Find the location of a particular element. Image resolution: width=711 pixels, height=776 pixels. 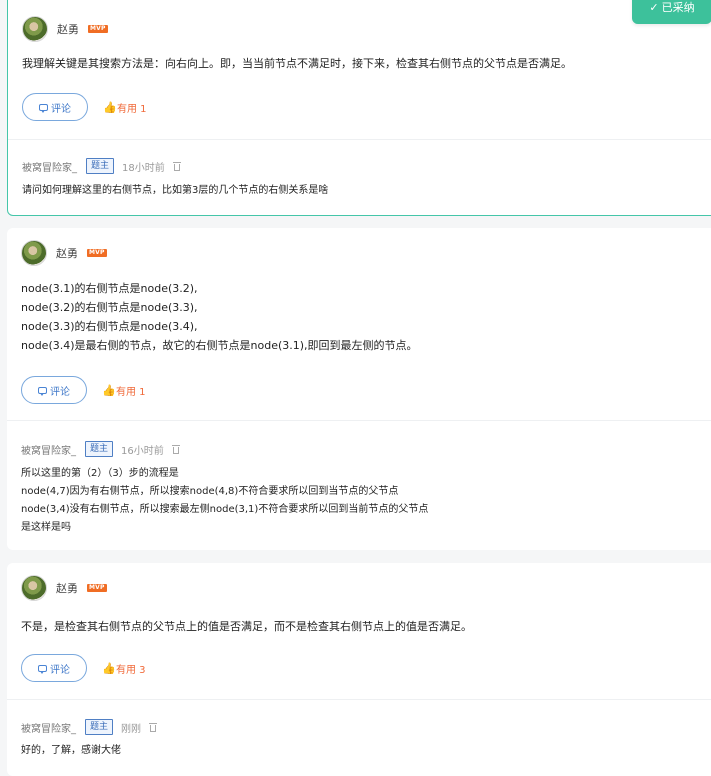

reply-meta: 被窝冒险家_ 题主 刚刚 is located at coordinates (89, 727).